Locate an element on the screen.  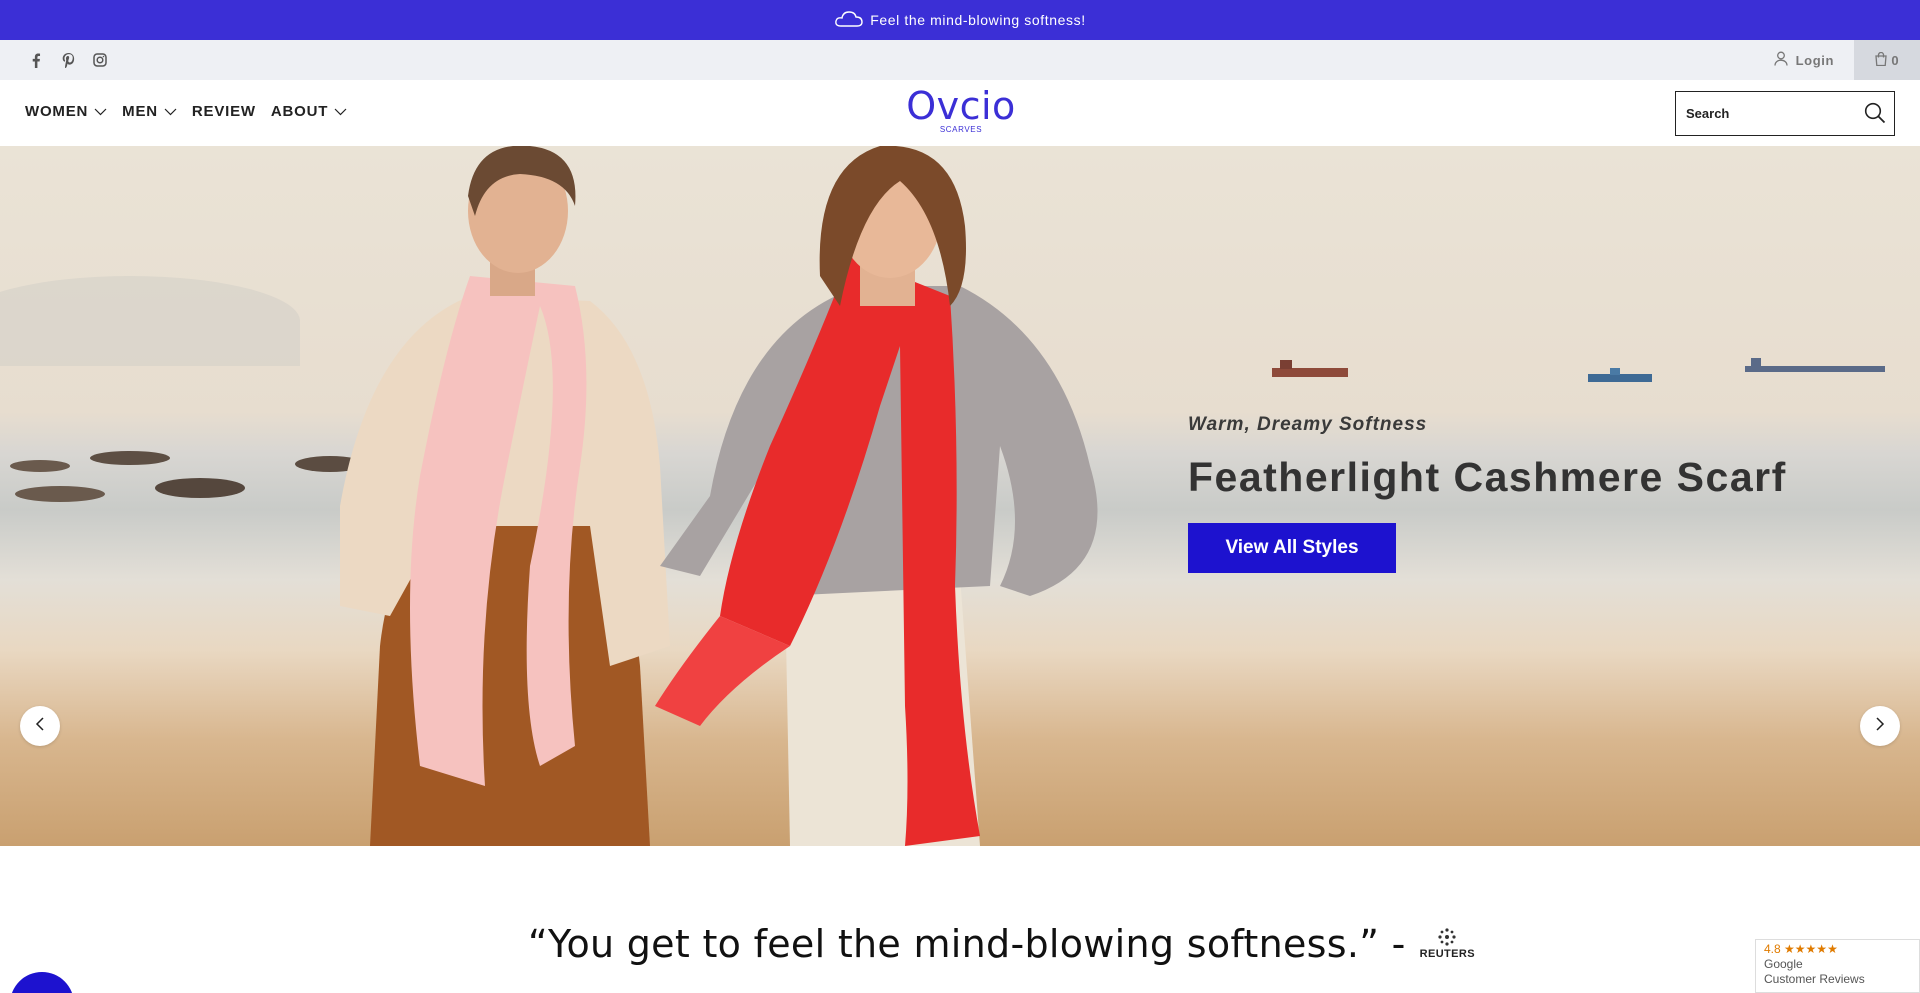
search-icon is located at coordinates (1875, 115).